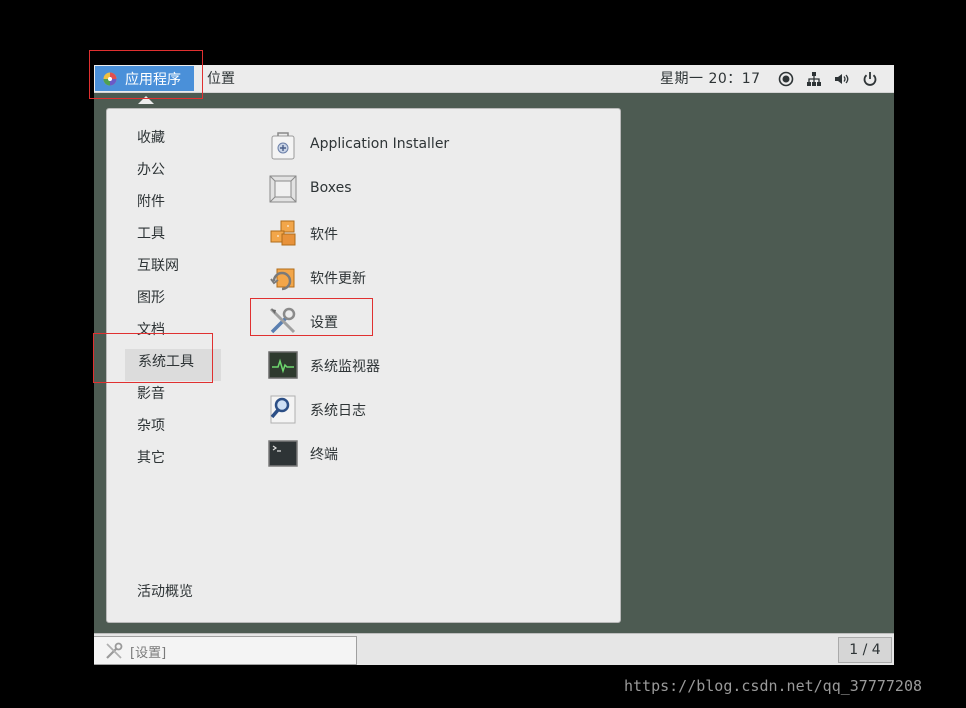  I want to click on places-menu-button: 位置, so click(221, 78).